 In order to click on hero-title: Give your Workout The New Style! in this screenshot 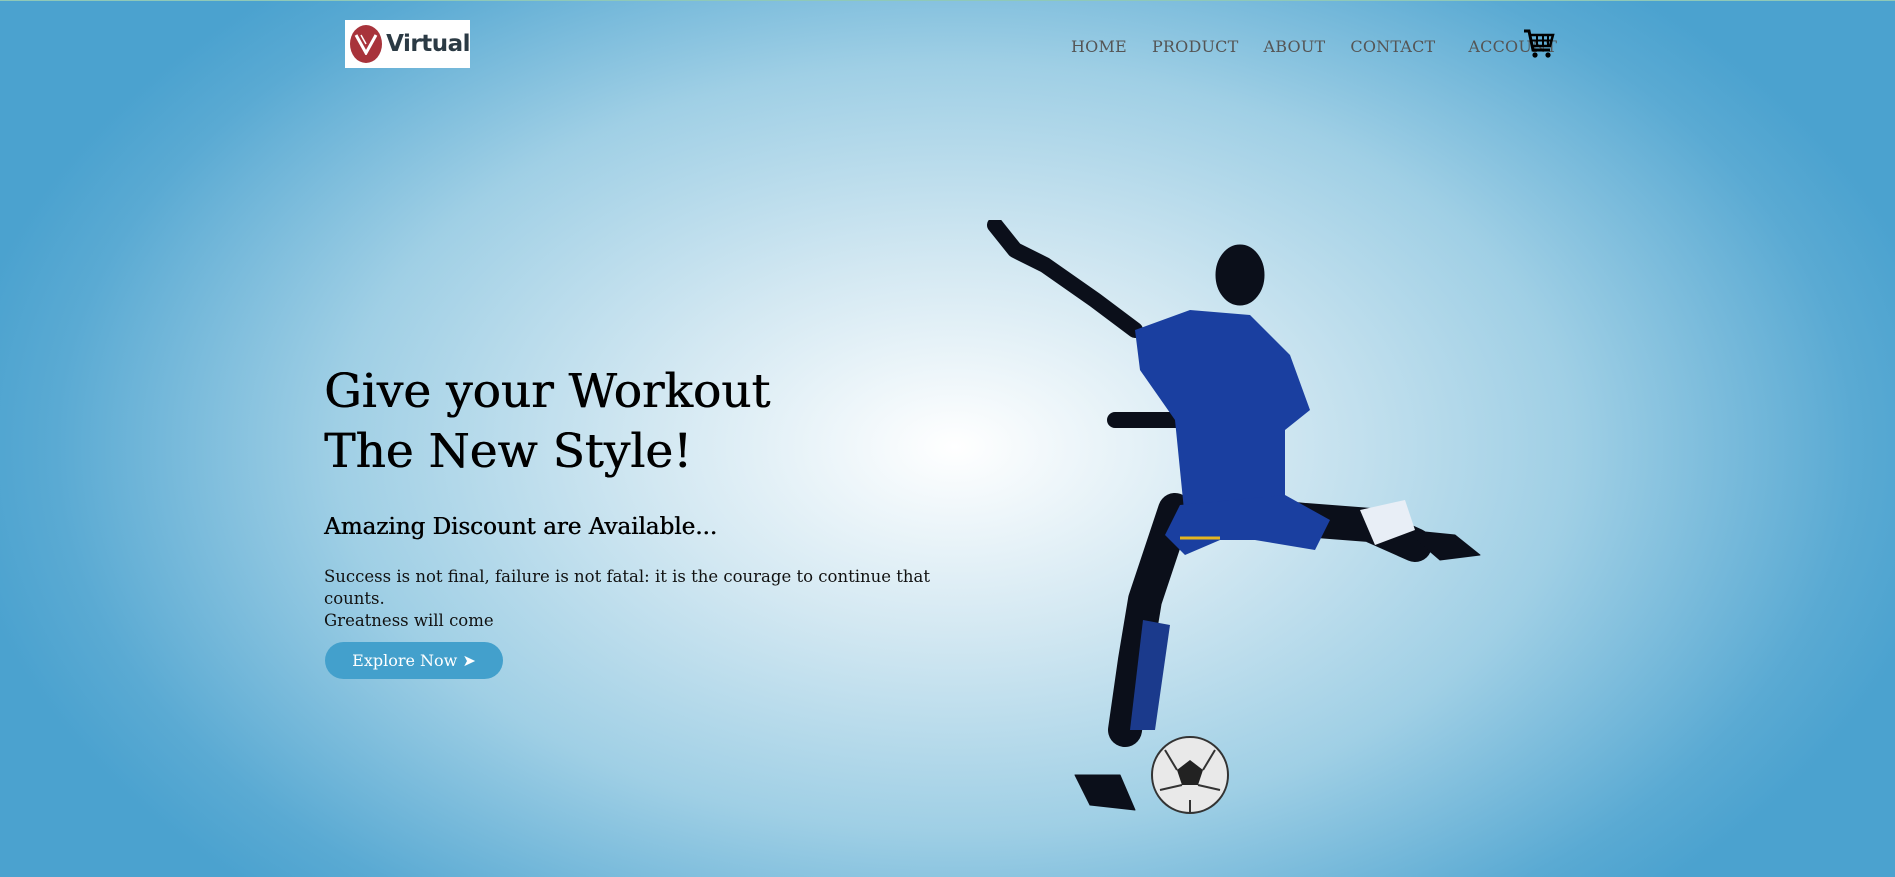, I will do `click(547, 422)`.